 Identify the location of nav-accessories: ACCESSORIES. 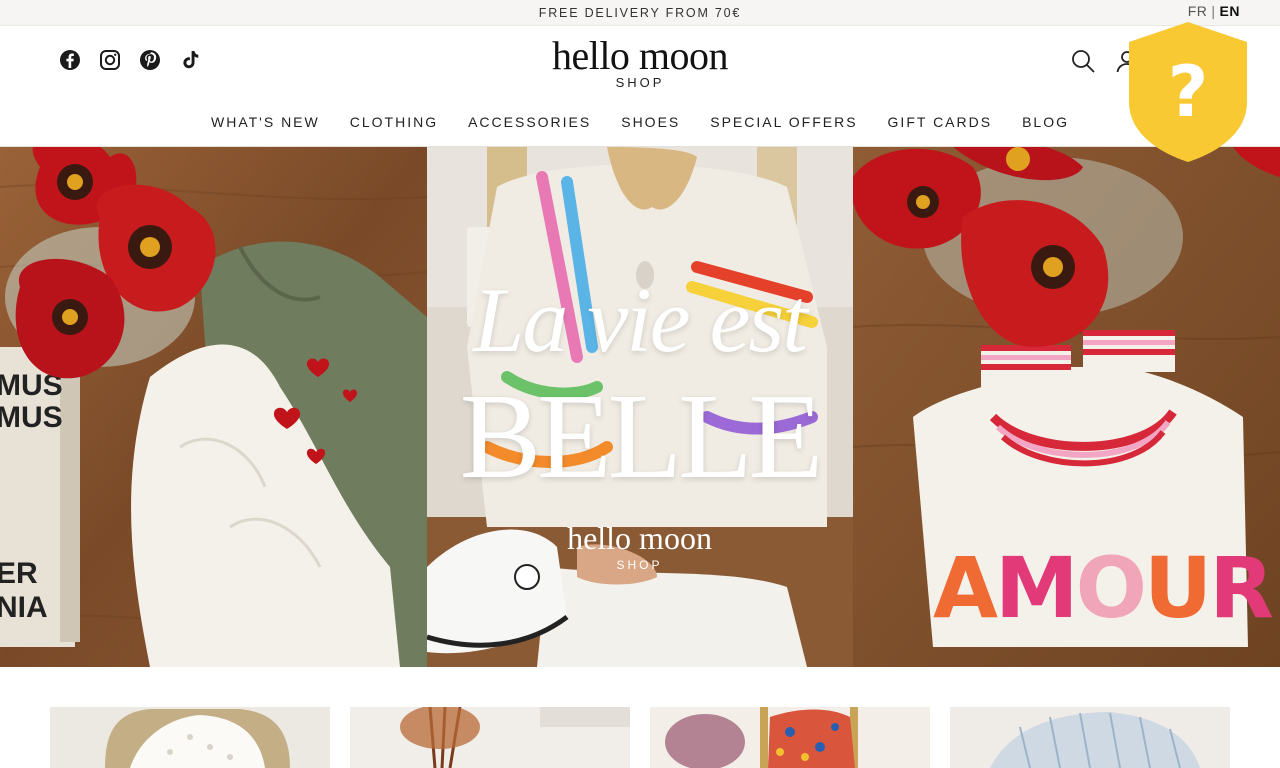
(529, 122).